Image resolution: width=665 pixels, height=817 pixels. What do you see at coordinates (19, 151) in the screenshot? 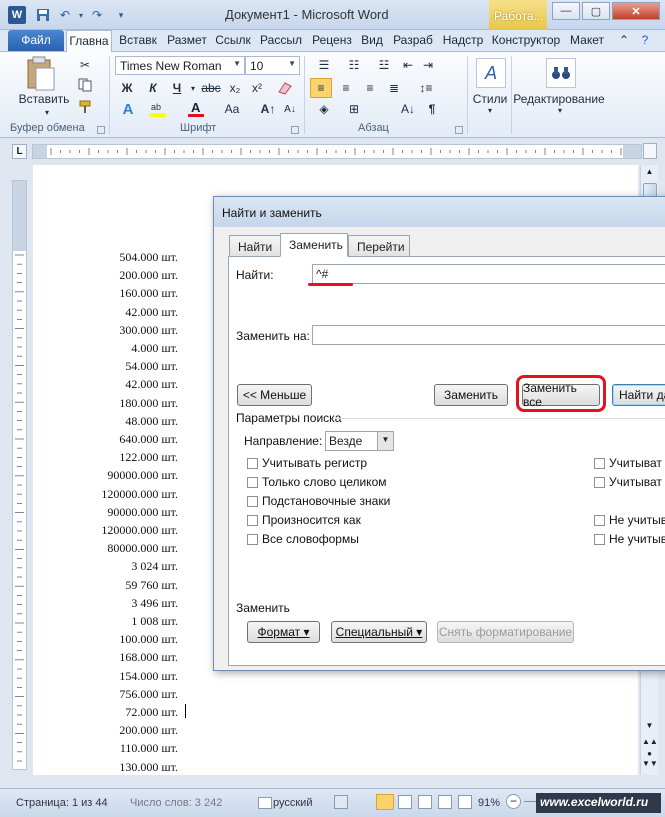
I see `tab-selector-icon: L` at bounding box center [19, 151].